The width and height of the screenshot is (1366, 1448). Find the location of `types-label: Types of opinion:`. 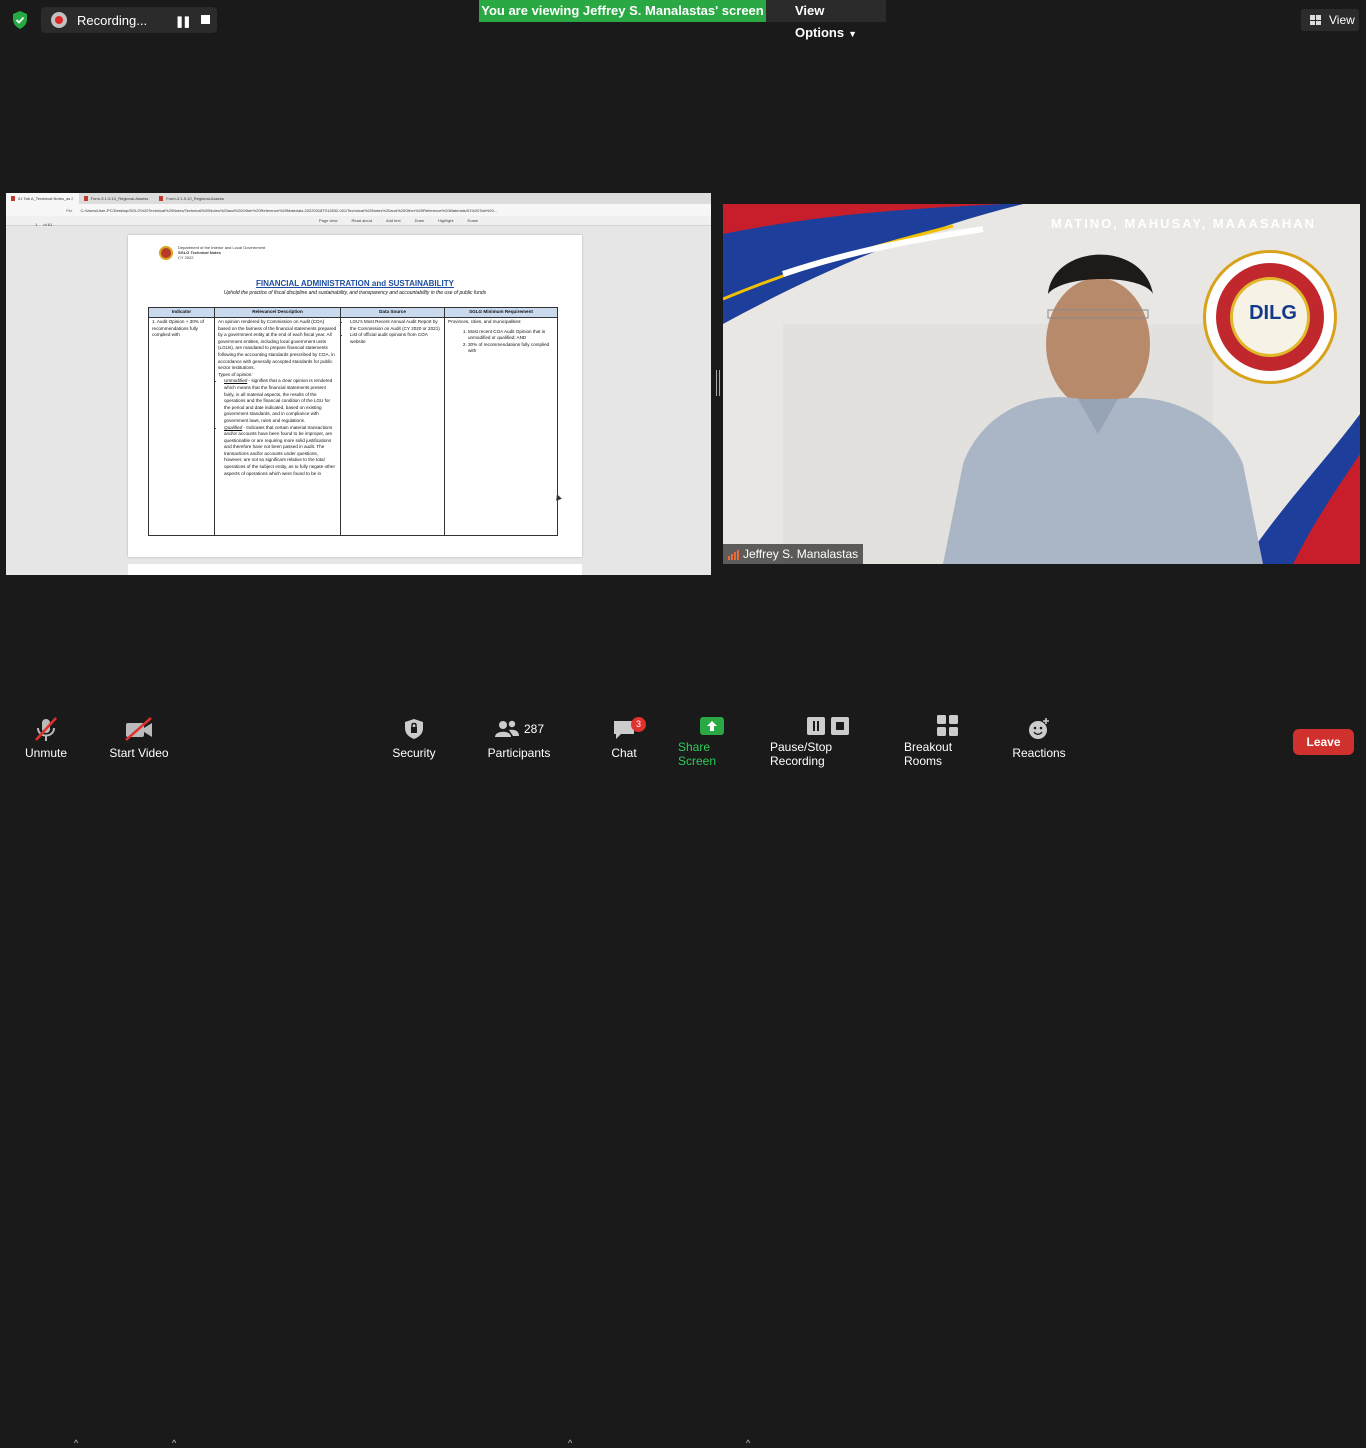

types-label: Types of opinion: is located at coordinates (235, 374).